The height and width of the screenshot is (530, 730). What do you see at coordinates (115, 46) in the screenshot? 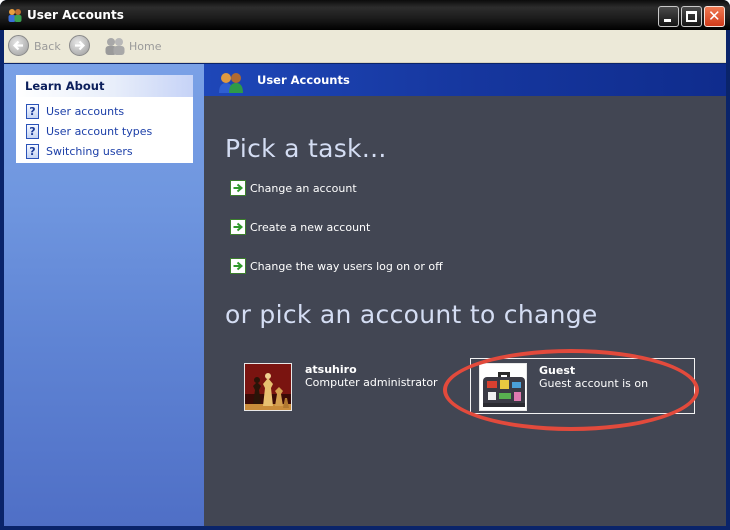
I see `home-users-icon` at bounding box center [115, 46].